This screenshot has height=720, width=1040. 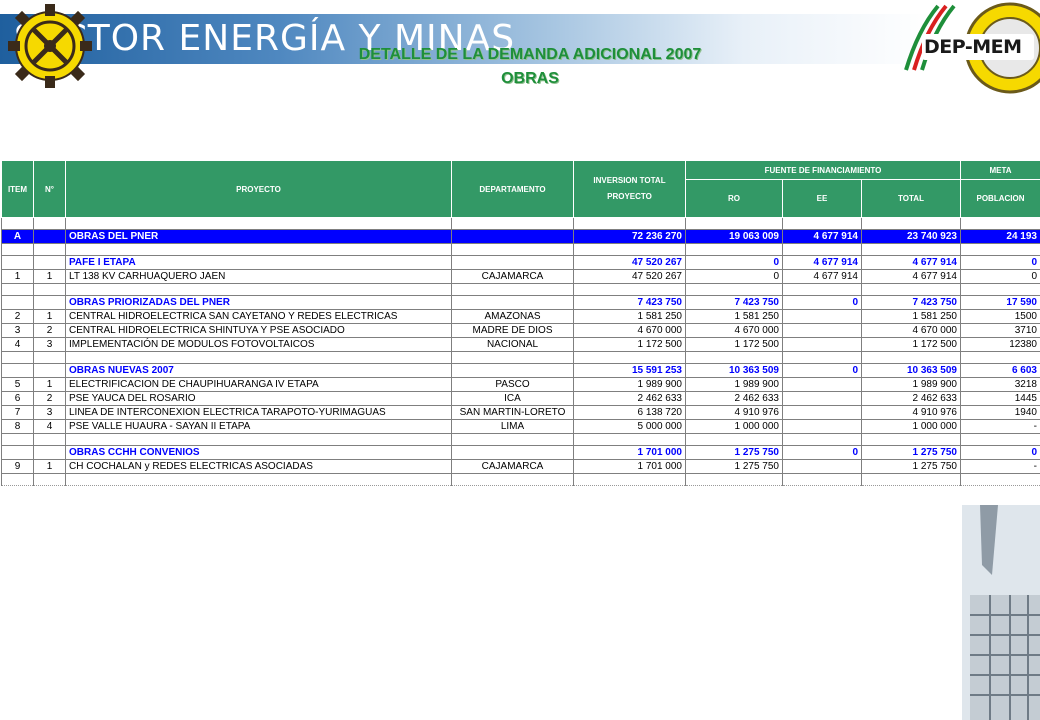 What do you see at coordinates (823, 170) in the screenshot?
I see `header-fuente: FUENTE DE FINANCIAMIENTO` at bounding box center [823, 170].